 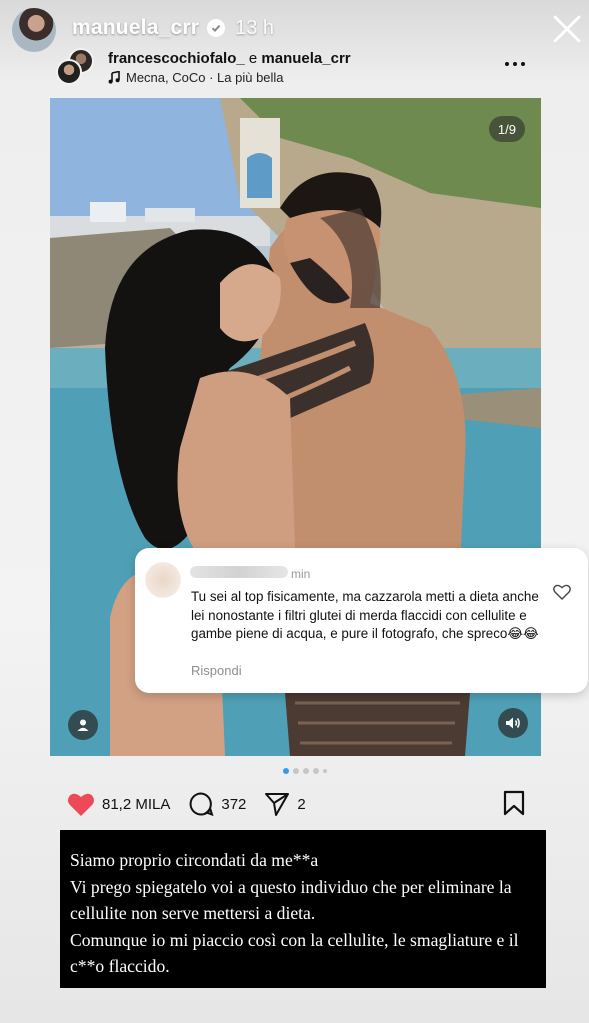 I want to click on post-author-1: francescochiofalo_, so click(x=176, y=58).